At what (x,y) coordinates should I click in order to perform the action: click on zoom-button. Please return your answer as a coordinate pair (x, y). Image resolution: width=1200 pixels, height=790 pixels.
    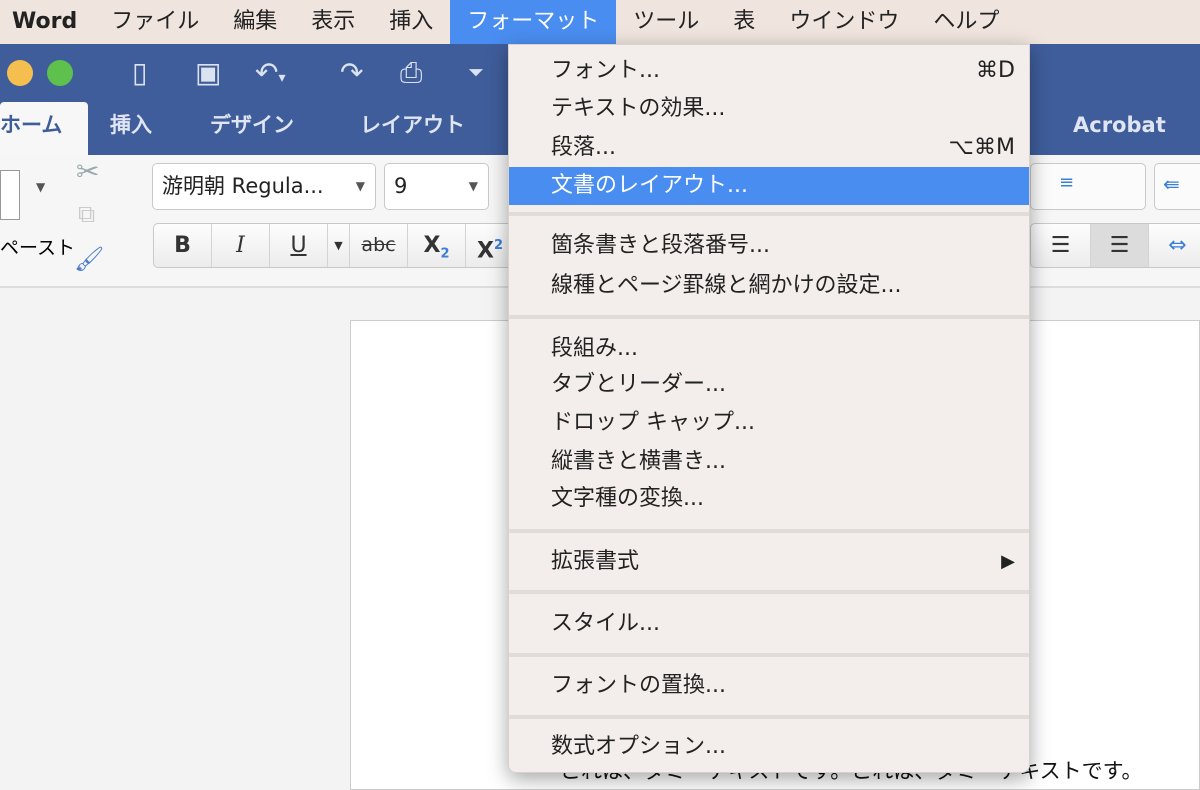
    Looking at the image, I should click on (60, 73).